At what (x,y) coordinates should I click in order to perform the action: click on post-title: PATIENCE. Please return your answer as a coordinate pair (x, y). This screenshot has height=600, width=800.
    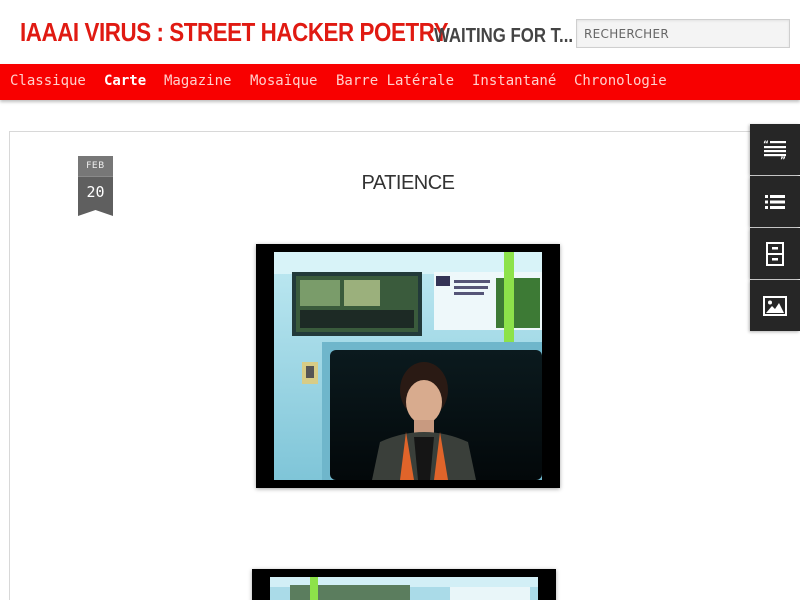
    Looking at the image, I should click on (400, 183).